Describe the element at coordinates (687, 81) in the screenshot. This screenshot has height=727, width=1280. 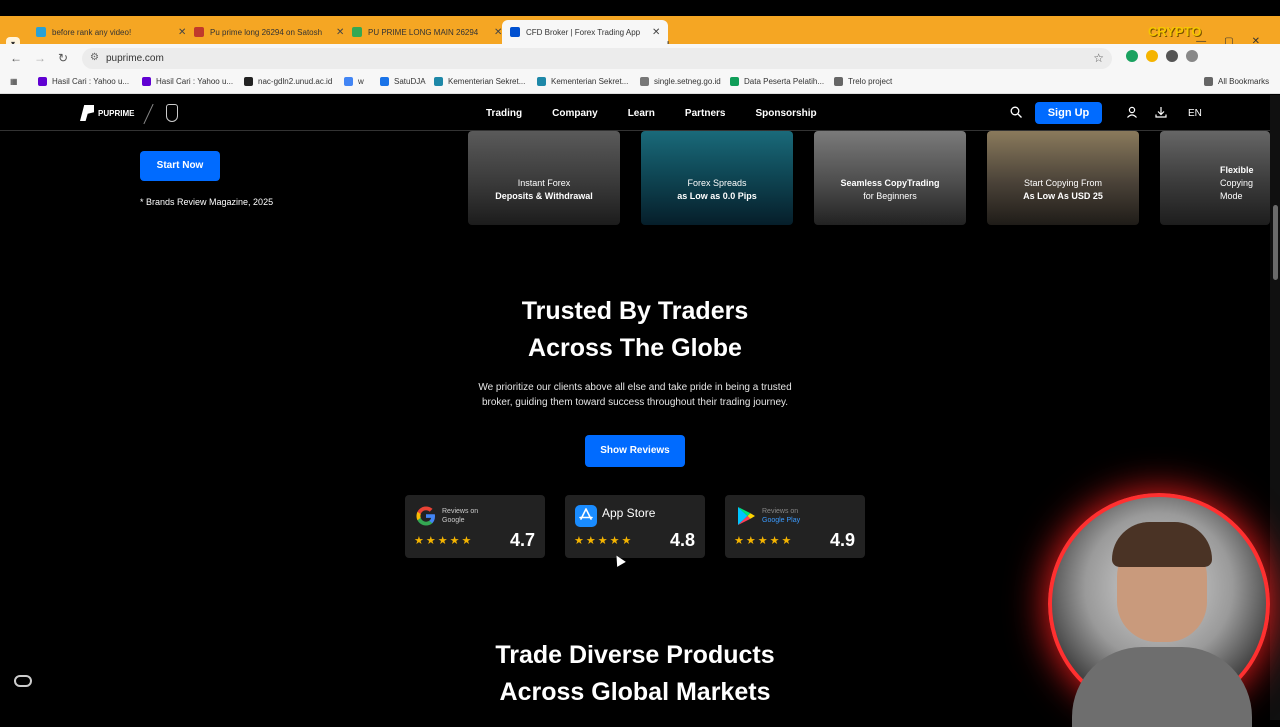
I see `bookmark-label: single.setneg.go.id` at that location.